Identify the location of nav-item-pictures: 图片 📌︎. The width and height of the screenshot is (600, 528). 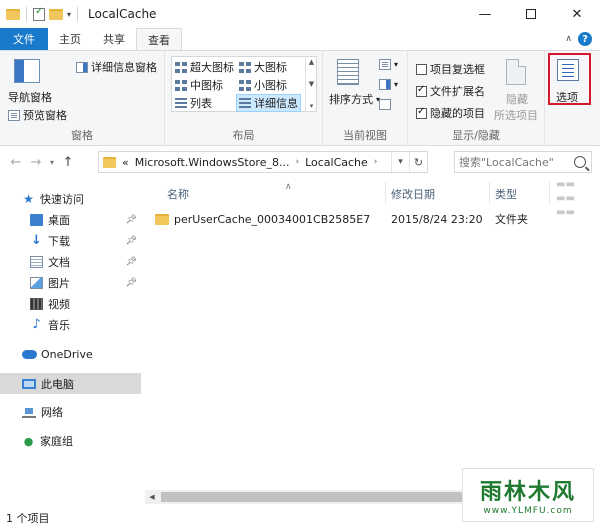
(70, 282).